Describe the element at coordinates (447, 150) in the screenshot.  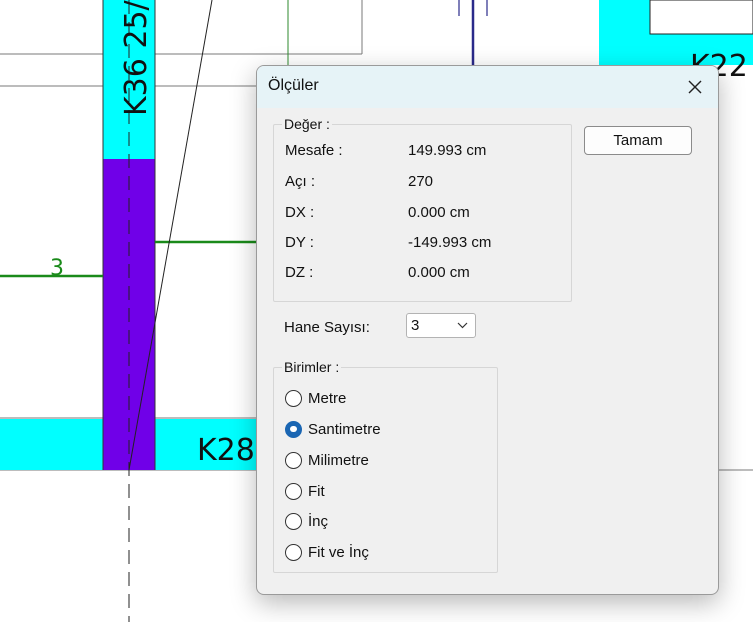
I see `mesafe-value: 149.993 cm` at that location.